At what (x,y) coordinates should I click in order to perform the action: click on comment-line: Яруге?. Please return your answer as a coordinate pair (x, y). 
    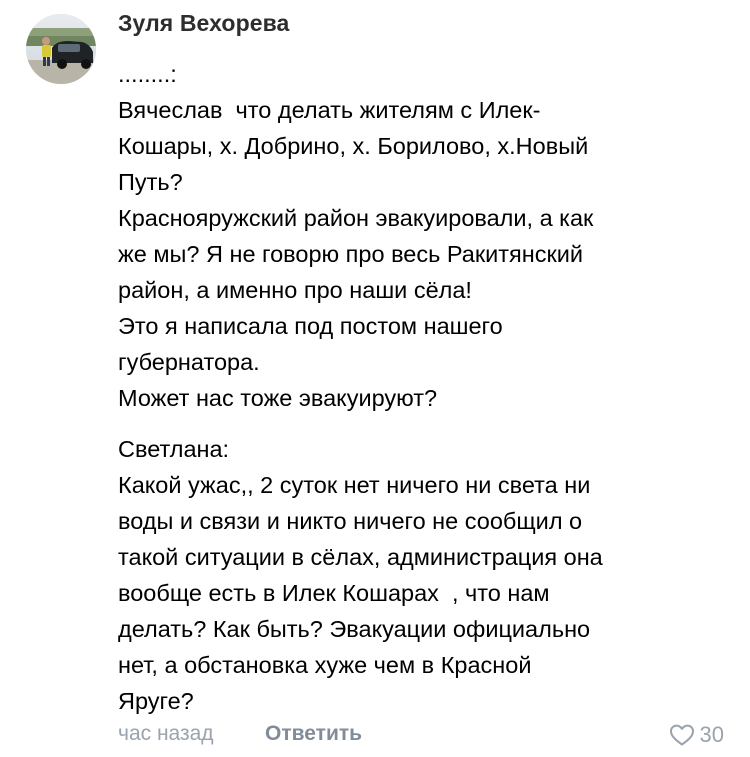
    Looking at the image, I should click on (156, 701).